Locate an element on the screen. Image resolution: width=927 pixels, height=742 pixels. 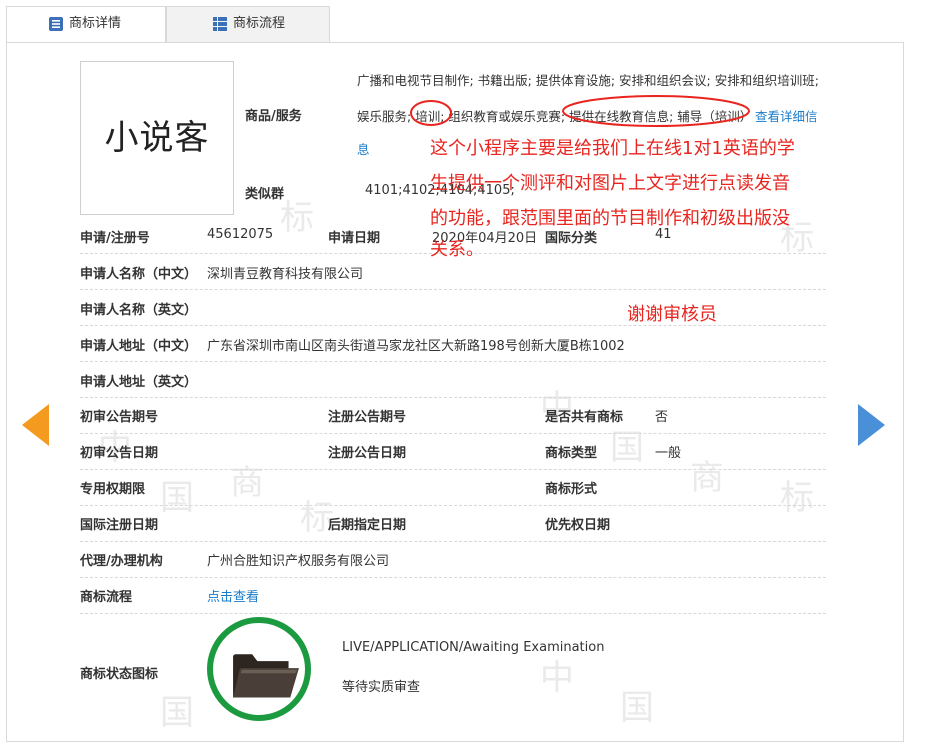
reg-no-label: 申请/注册号 is located at coordinates (115, 238).